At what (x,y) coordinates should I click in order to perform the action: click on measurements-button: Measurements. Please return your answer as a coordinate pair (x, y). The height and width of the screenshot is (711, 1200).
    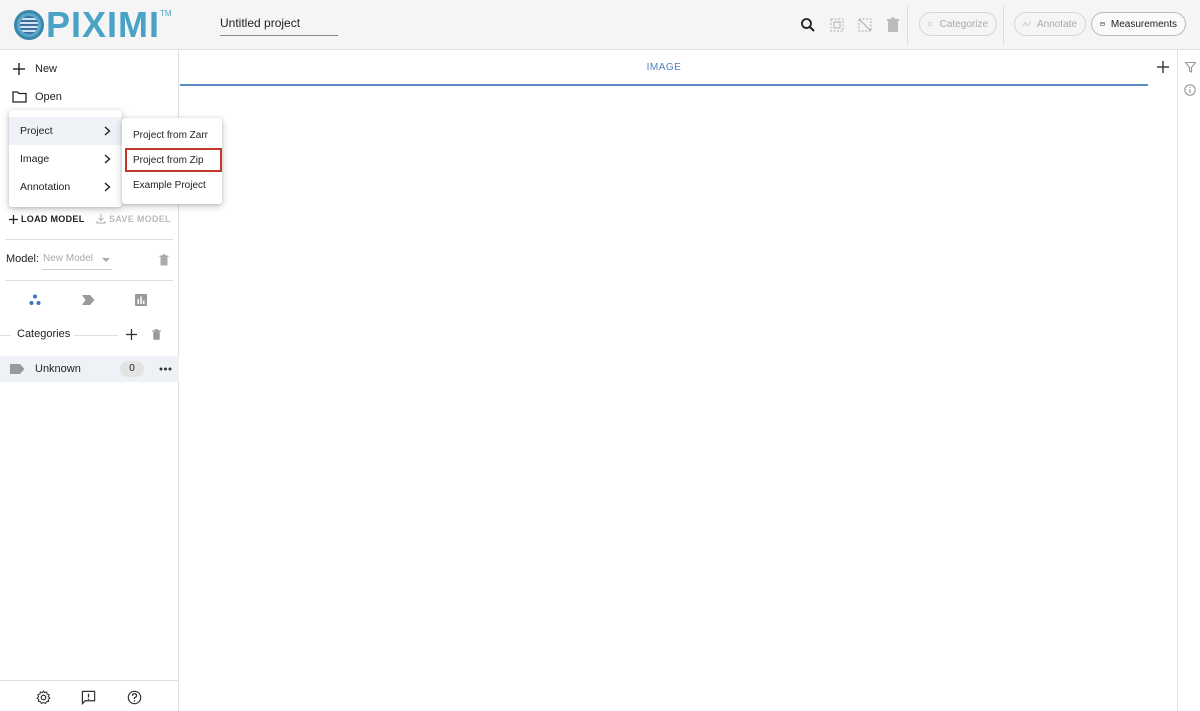
    Looking at the image, I should click on (1138, 24).